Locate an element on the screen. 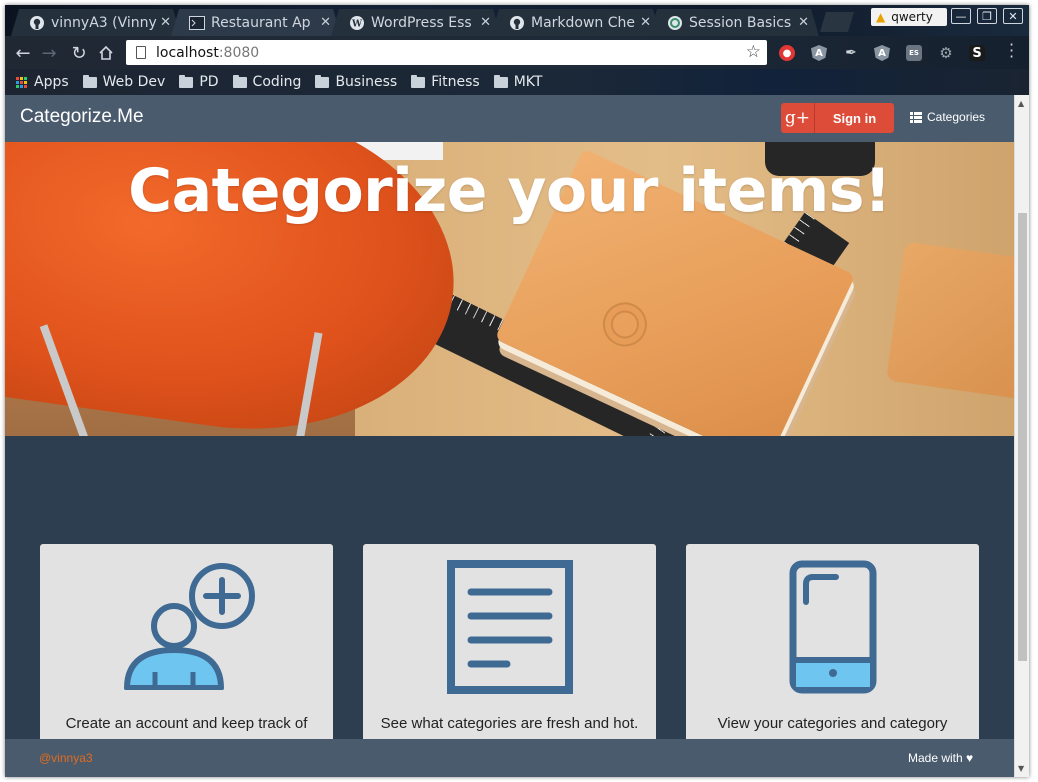 This screenshot has height=782, width=1038. page-info-icon is located at coordinates (141, 52).